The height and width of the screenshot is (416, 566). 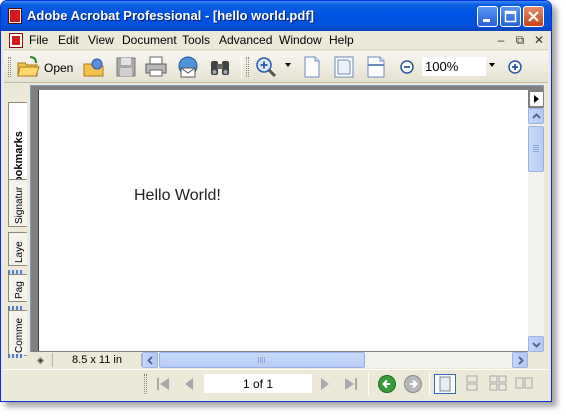 I want to click on actual-size-button, so click(x=312, y=67).